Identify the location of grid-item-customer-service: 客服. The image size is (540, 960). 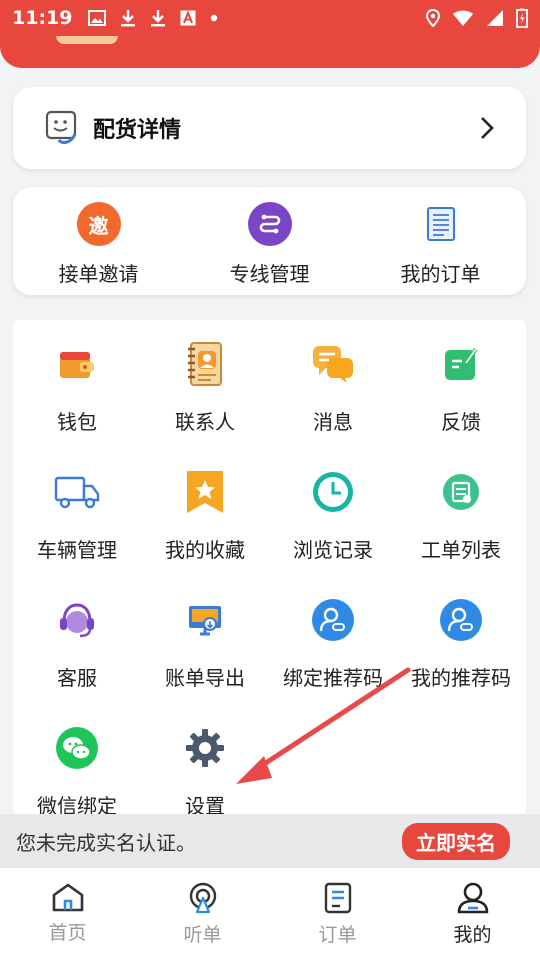
(77, 643).